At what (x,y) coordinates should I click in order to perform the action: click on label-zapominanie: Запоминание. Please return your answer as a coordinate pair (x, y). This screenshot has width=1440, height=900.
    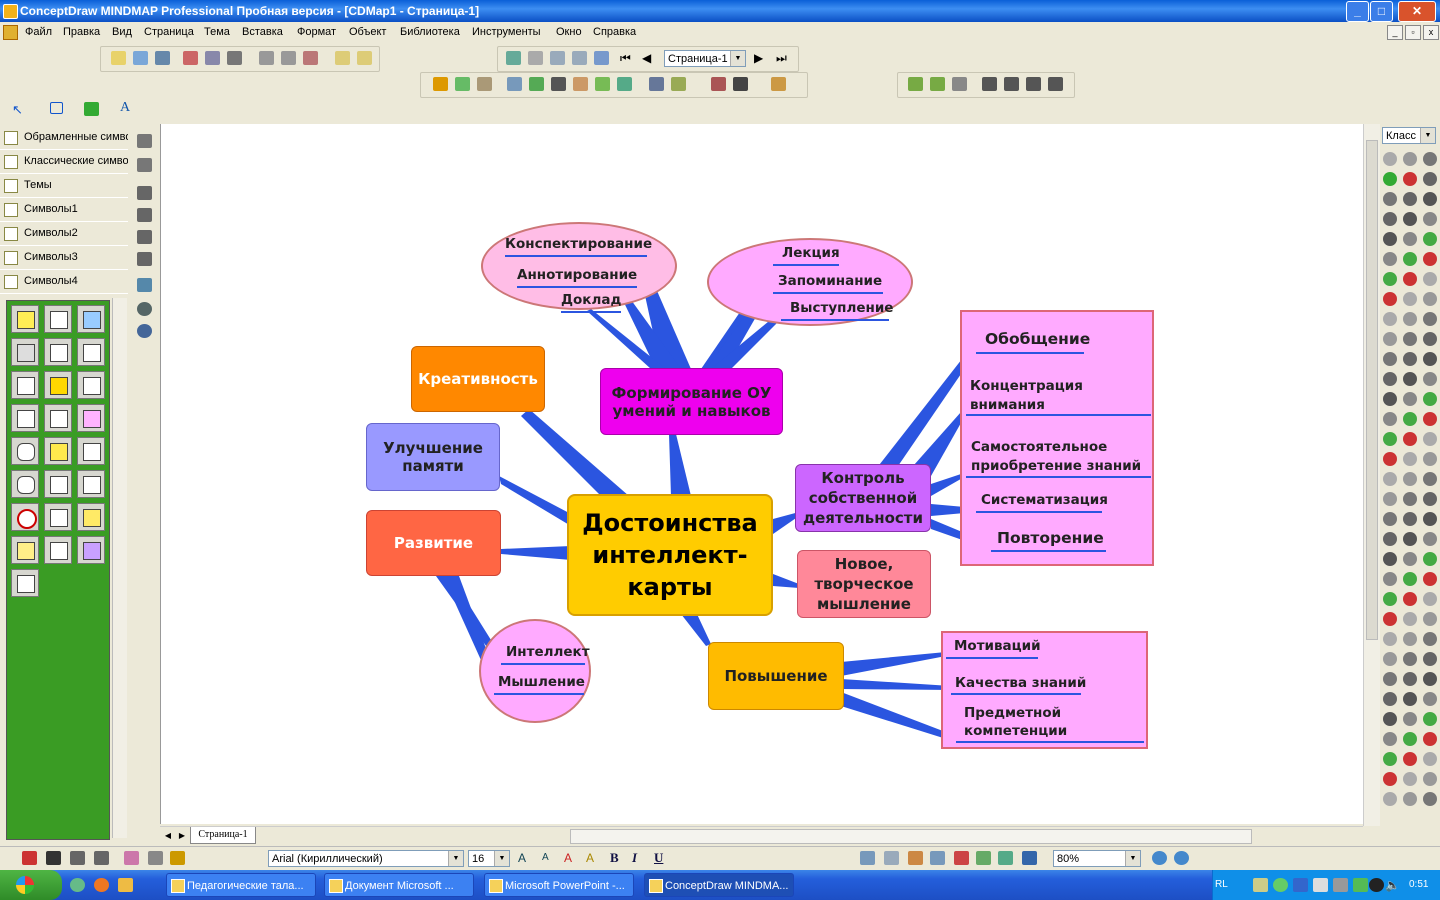
    Looking at the image, I should click on (830, 281).